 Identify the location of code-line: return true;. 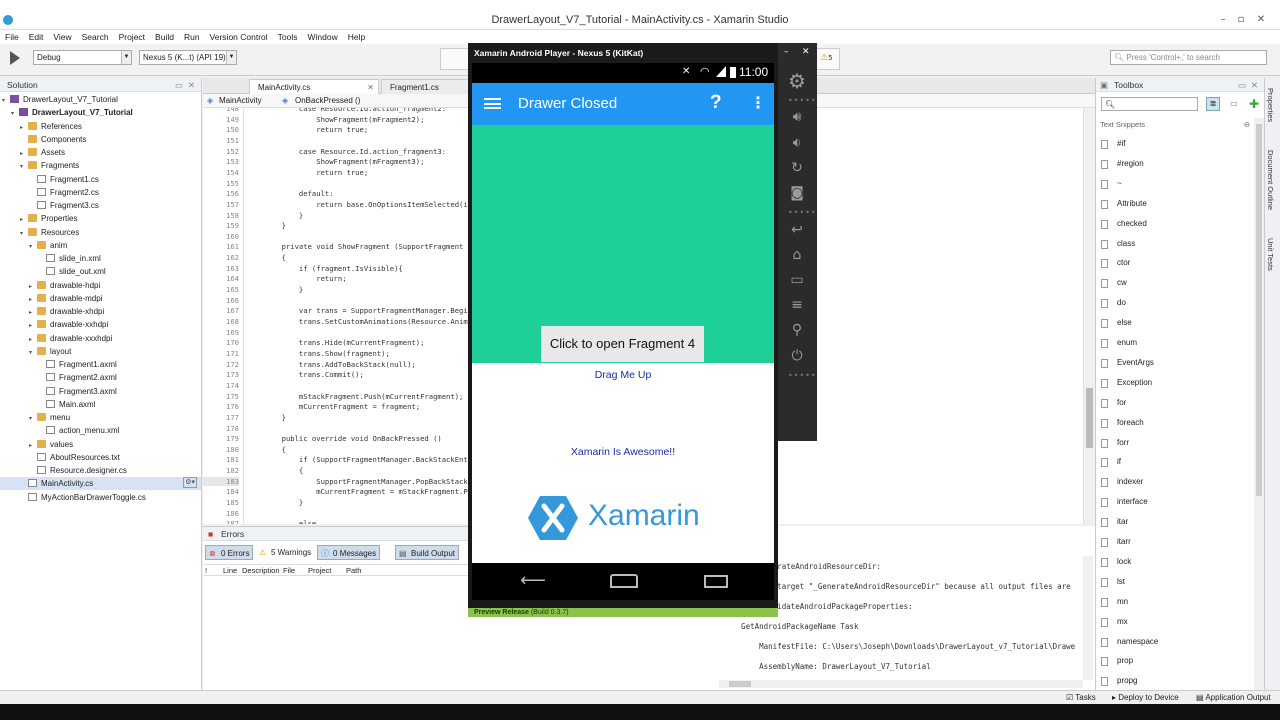
(307, 172).